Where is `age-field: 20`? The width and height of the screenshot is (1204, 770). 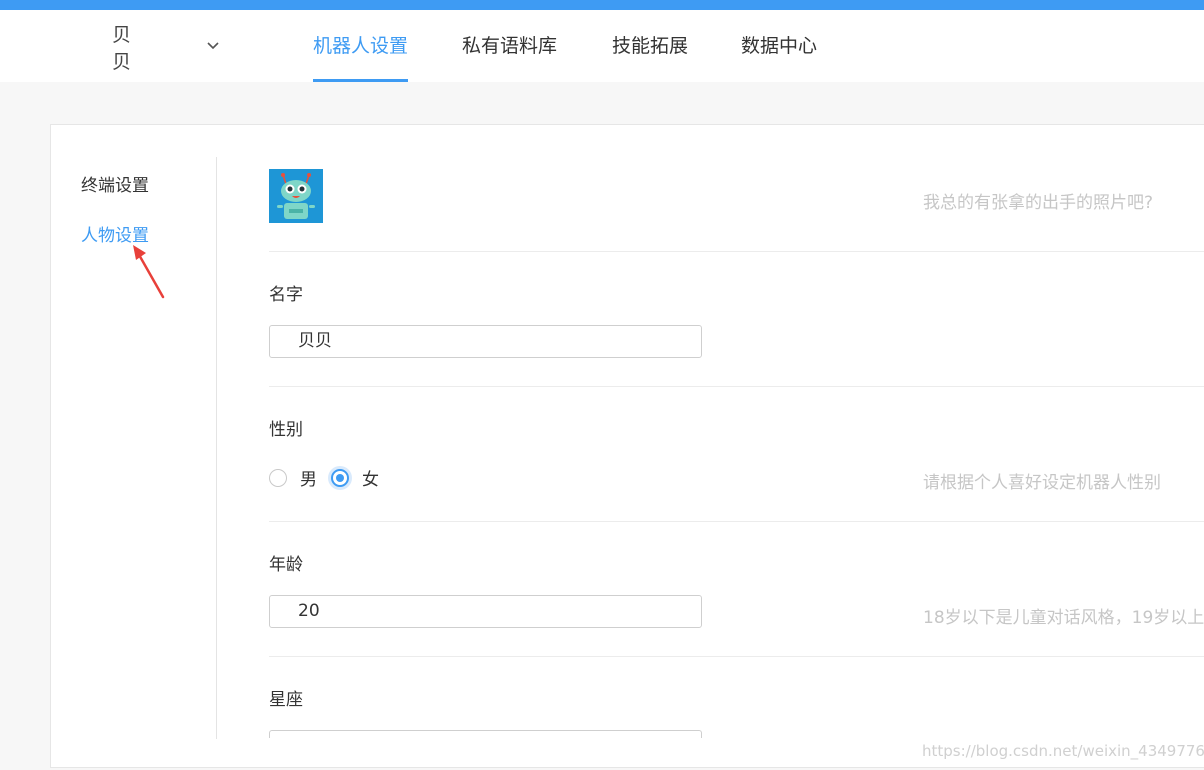
age-field: 20 is located at coordinates (485, 611).